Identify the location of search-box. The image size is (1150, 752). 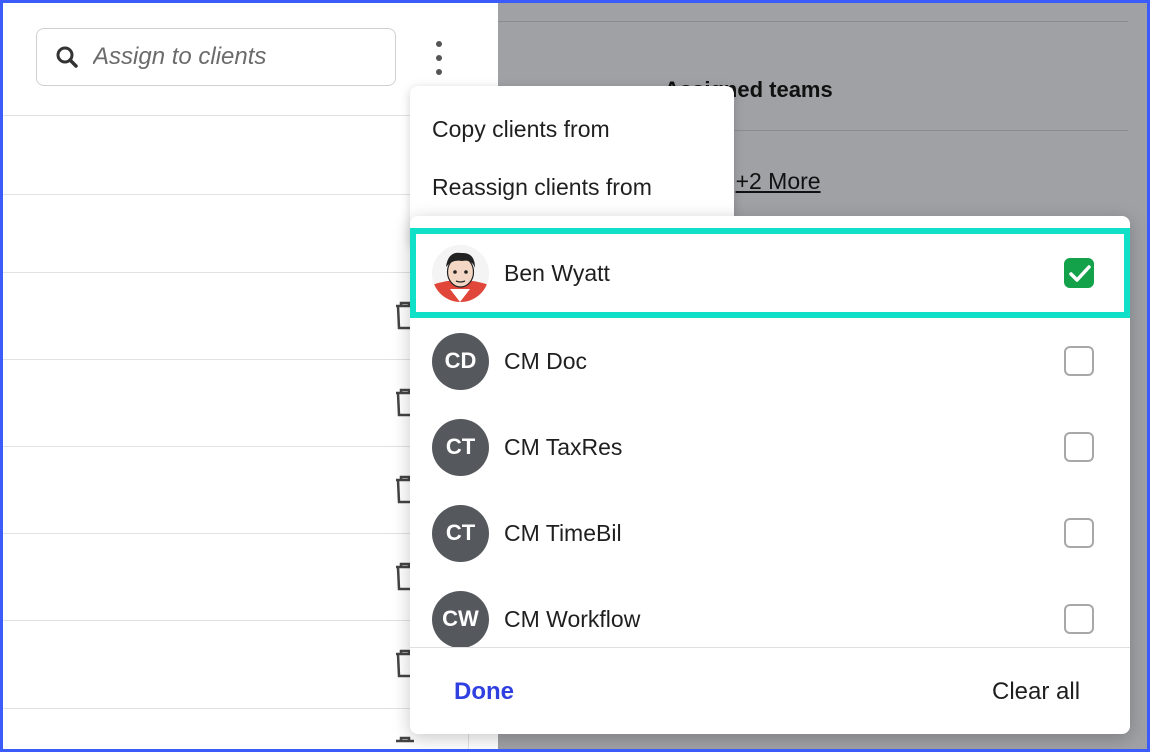
(216, 57).